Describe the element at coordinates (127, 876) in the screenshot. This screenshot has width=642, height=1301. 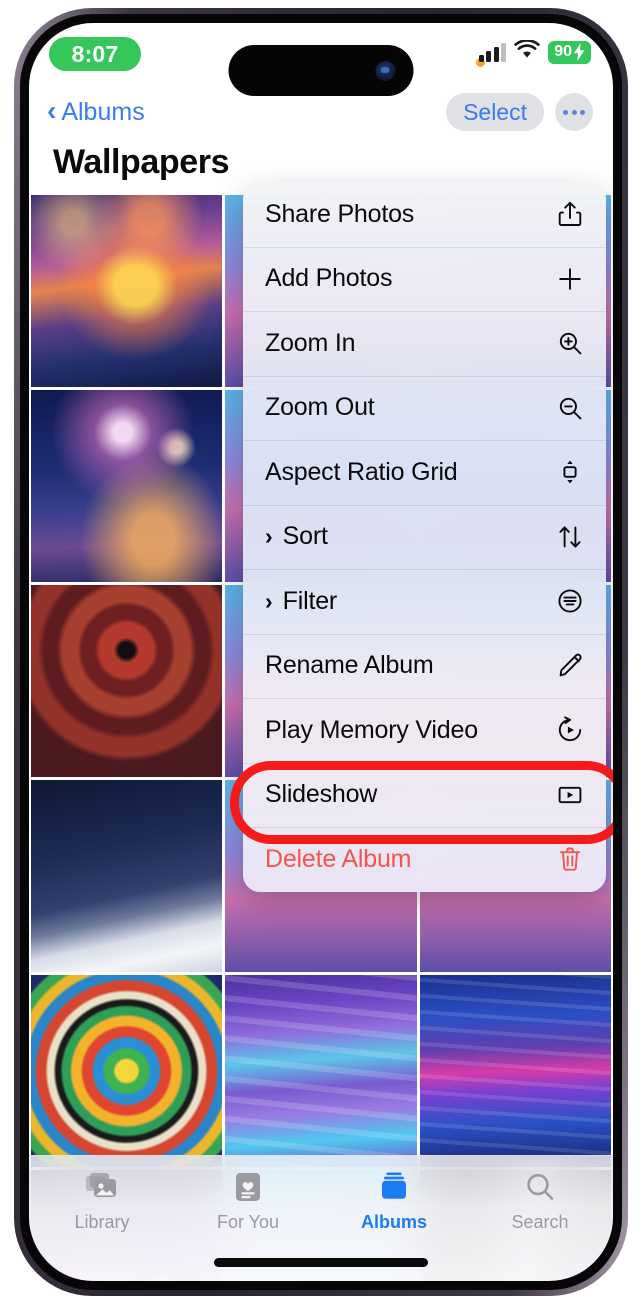
I see `photo-snow-peaks` at that location.